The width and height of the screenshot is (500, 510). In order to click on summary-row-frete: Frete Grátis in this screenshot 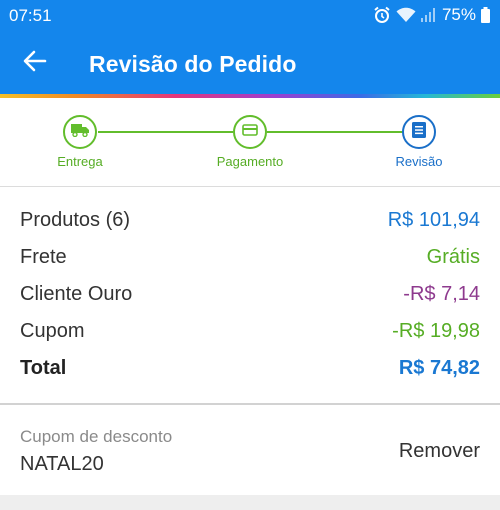, I will do `click(250, 258)`.